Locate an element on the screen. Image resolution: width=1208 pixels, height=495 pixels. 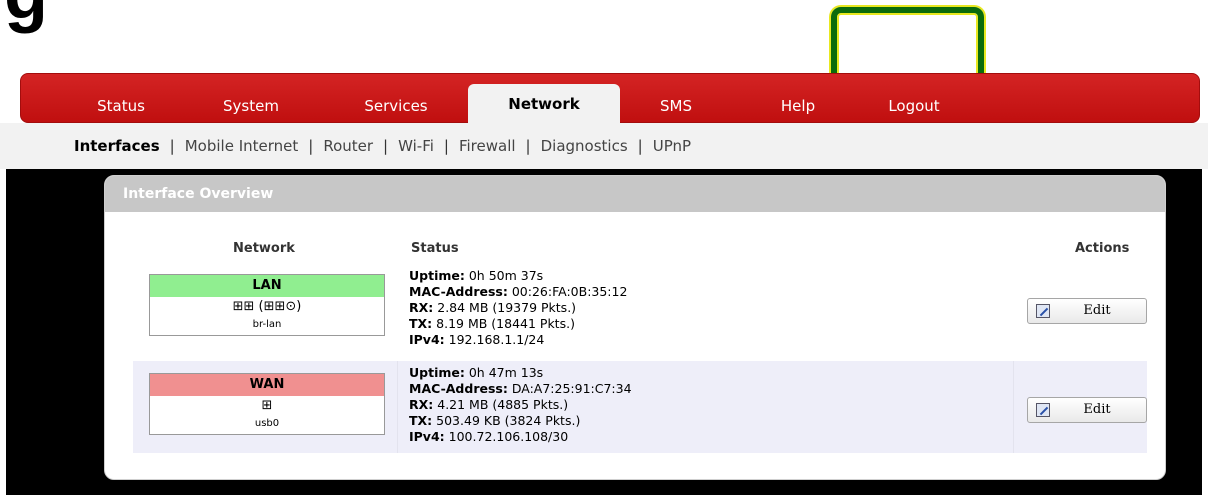
cropped-heading-fragment: g is located at coordinates (26, 15).